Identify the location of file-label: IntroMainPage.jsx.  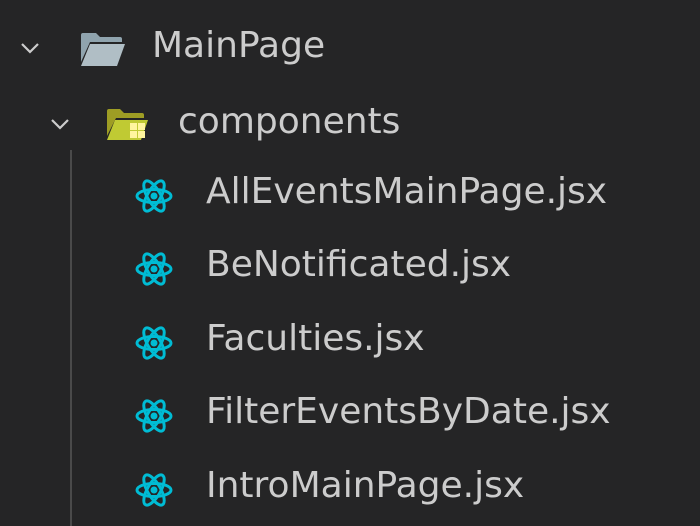
(365, 485).